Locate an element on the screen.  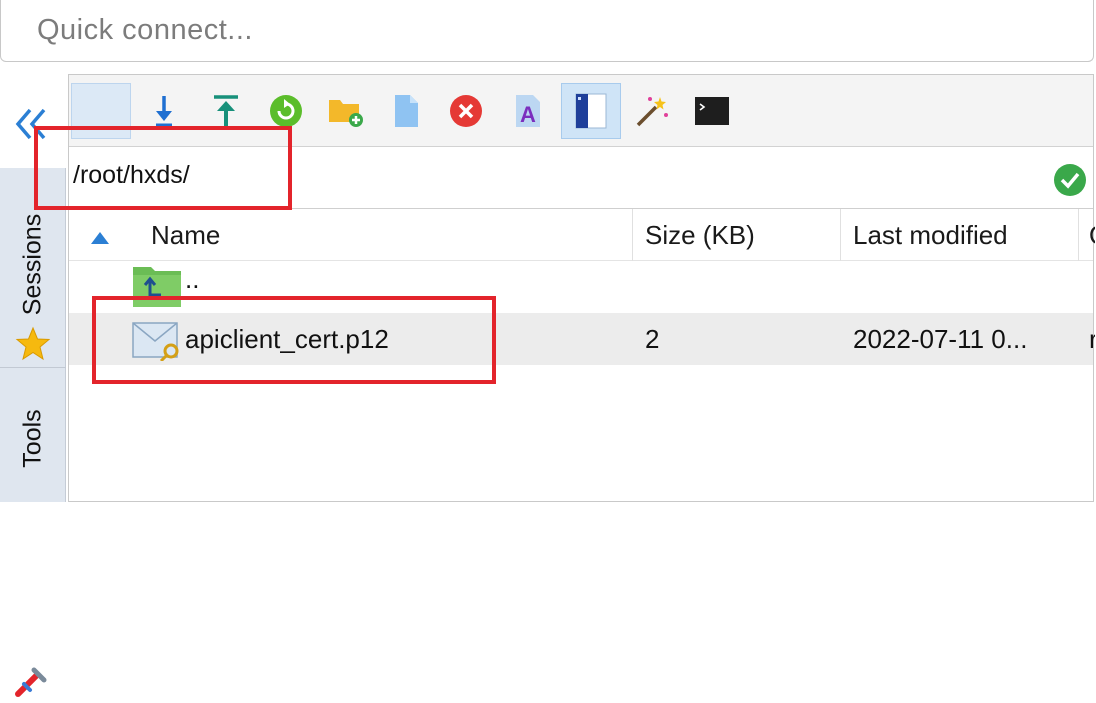
toolbar: A is located at coordinates (581, 111).